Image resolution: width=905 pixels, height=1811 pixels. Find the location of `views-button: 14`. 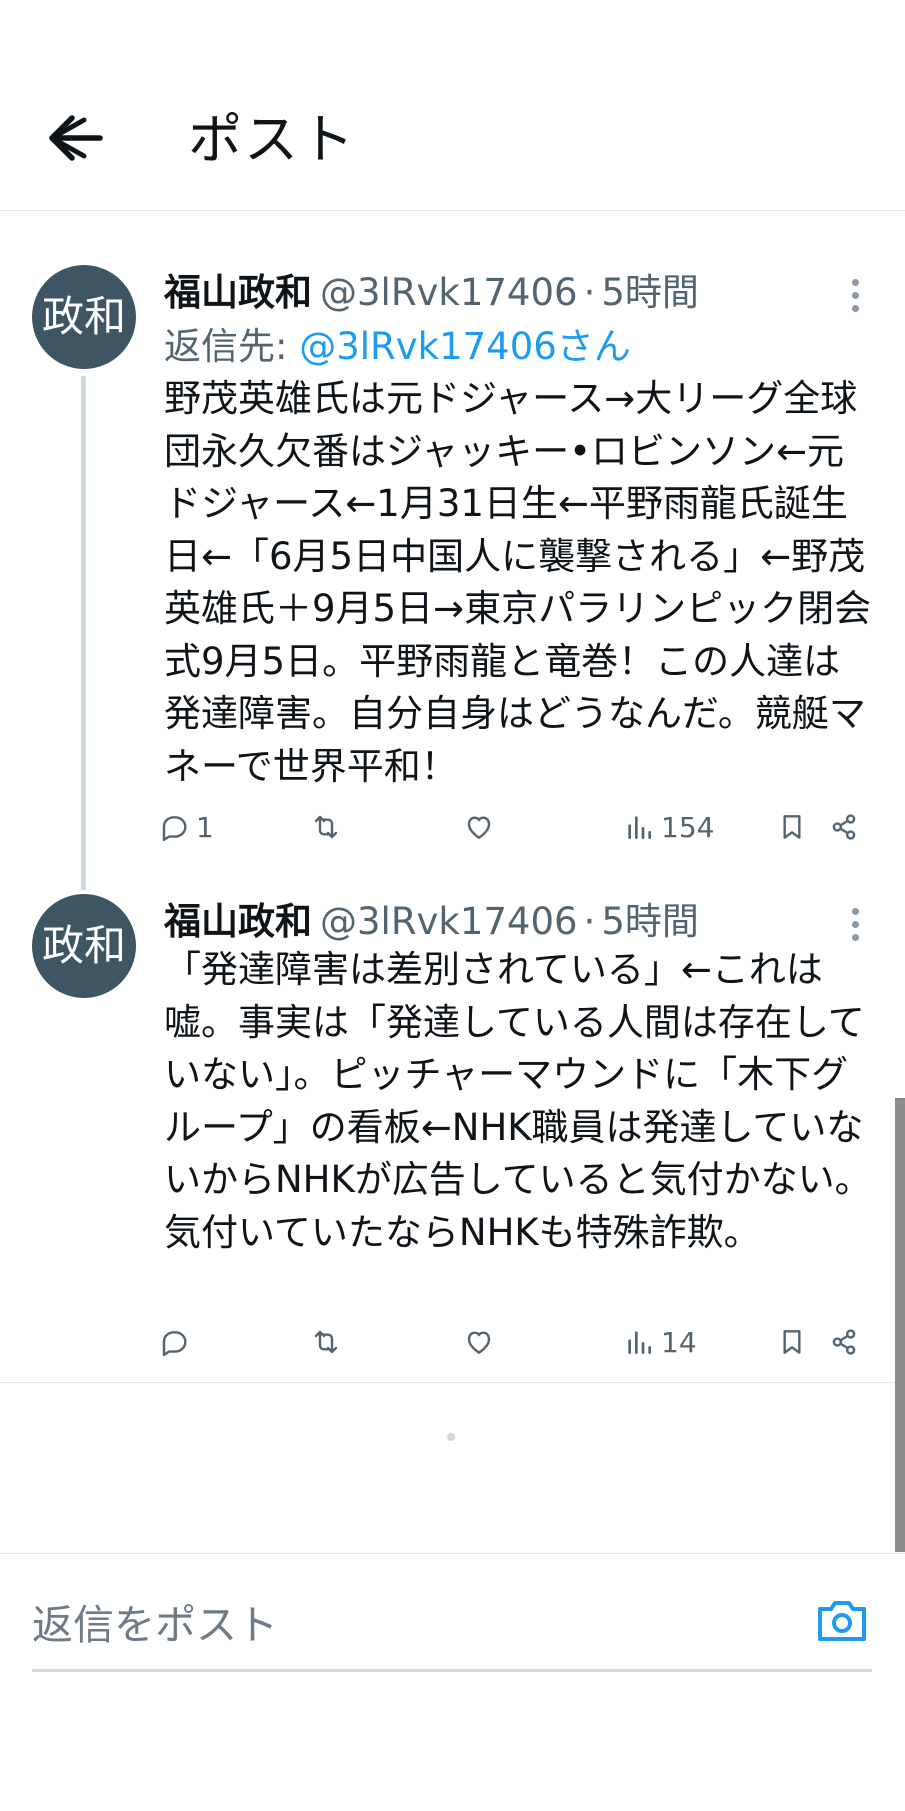

views-button: 14 is located at coordinates (660, 1342).